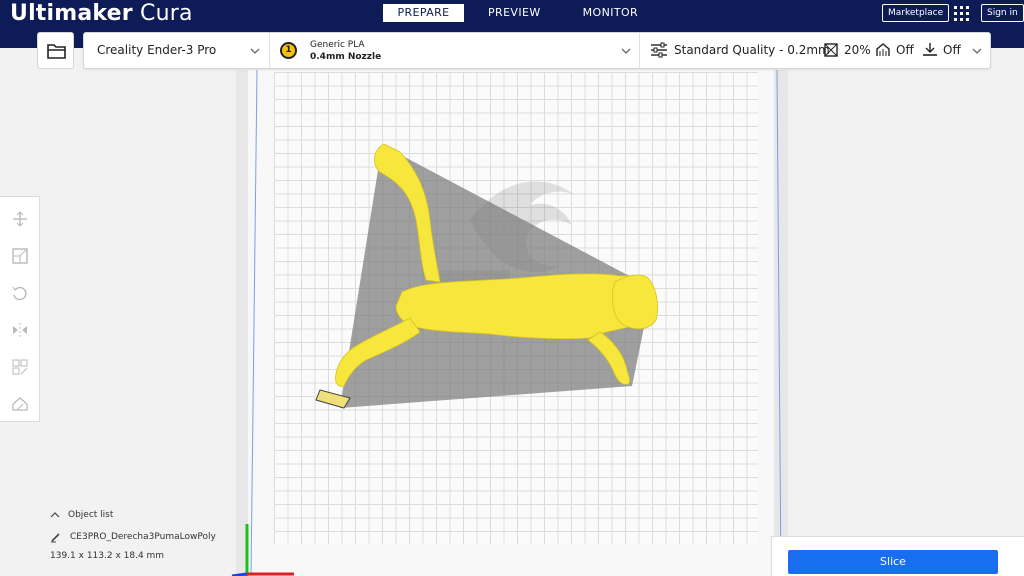 Image resolution: width=1024 pixels, height=576 pixels. I want to click on object-dimensions: 139.1 x 113.2 x 18.4 mm, so click(107, 556).